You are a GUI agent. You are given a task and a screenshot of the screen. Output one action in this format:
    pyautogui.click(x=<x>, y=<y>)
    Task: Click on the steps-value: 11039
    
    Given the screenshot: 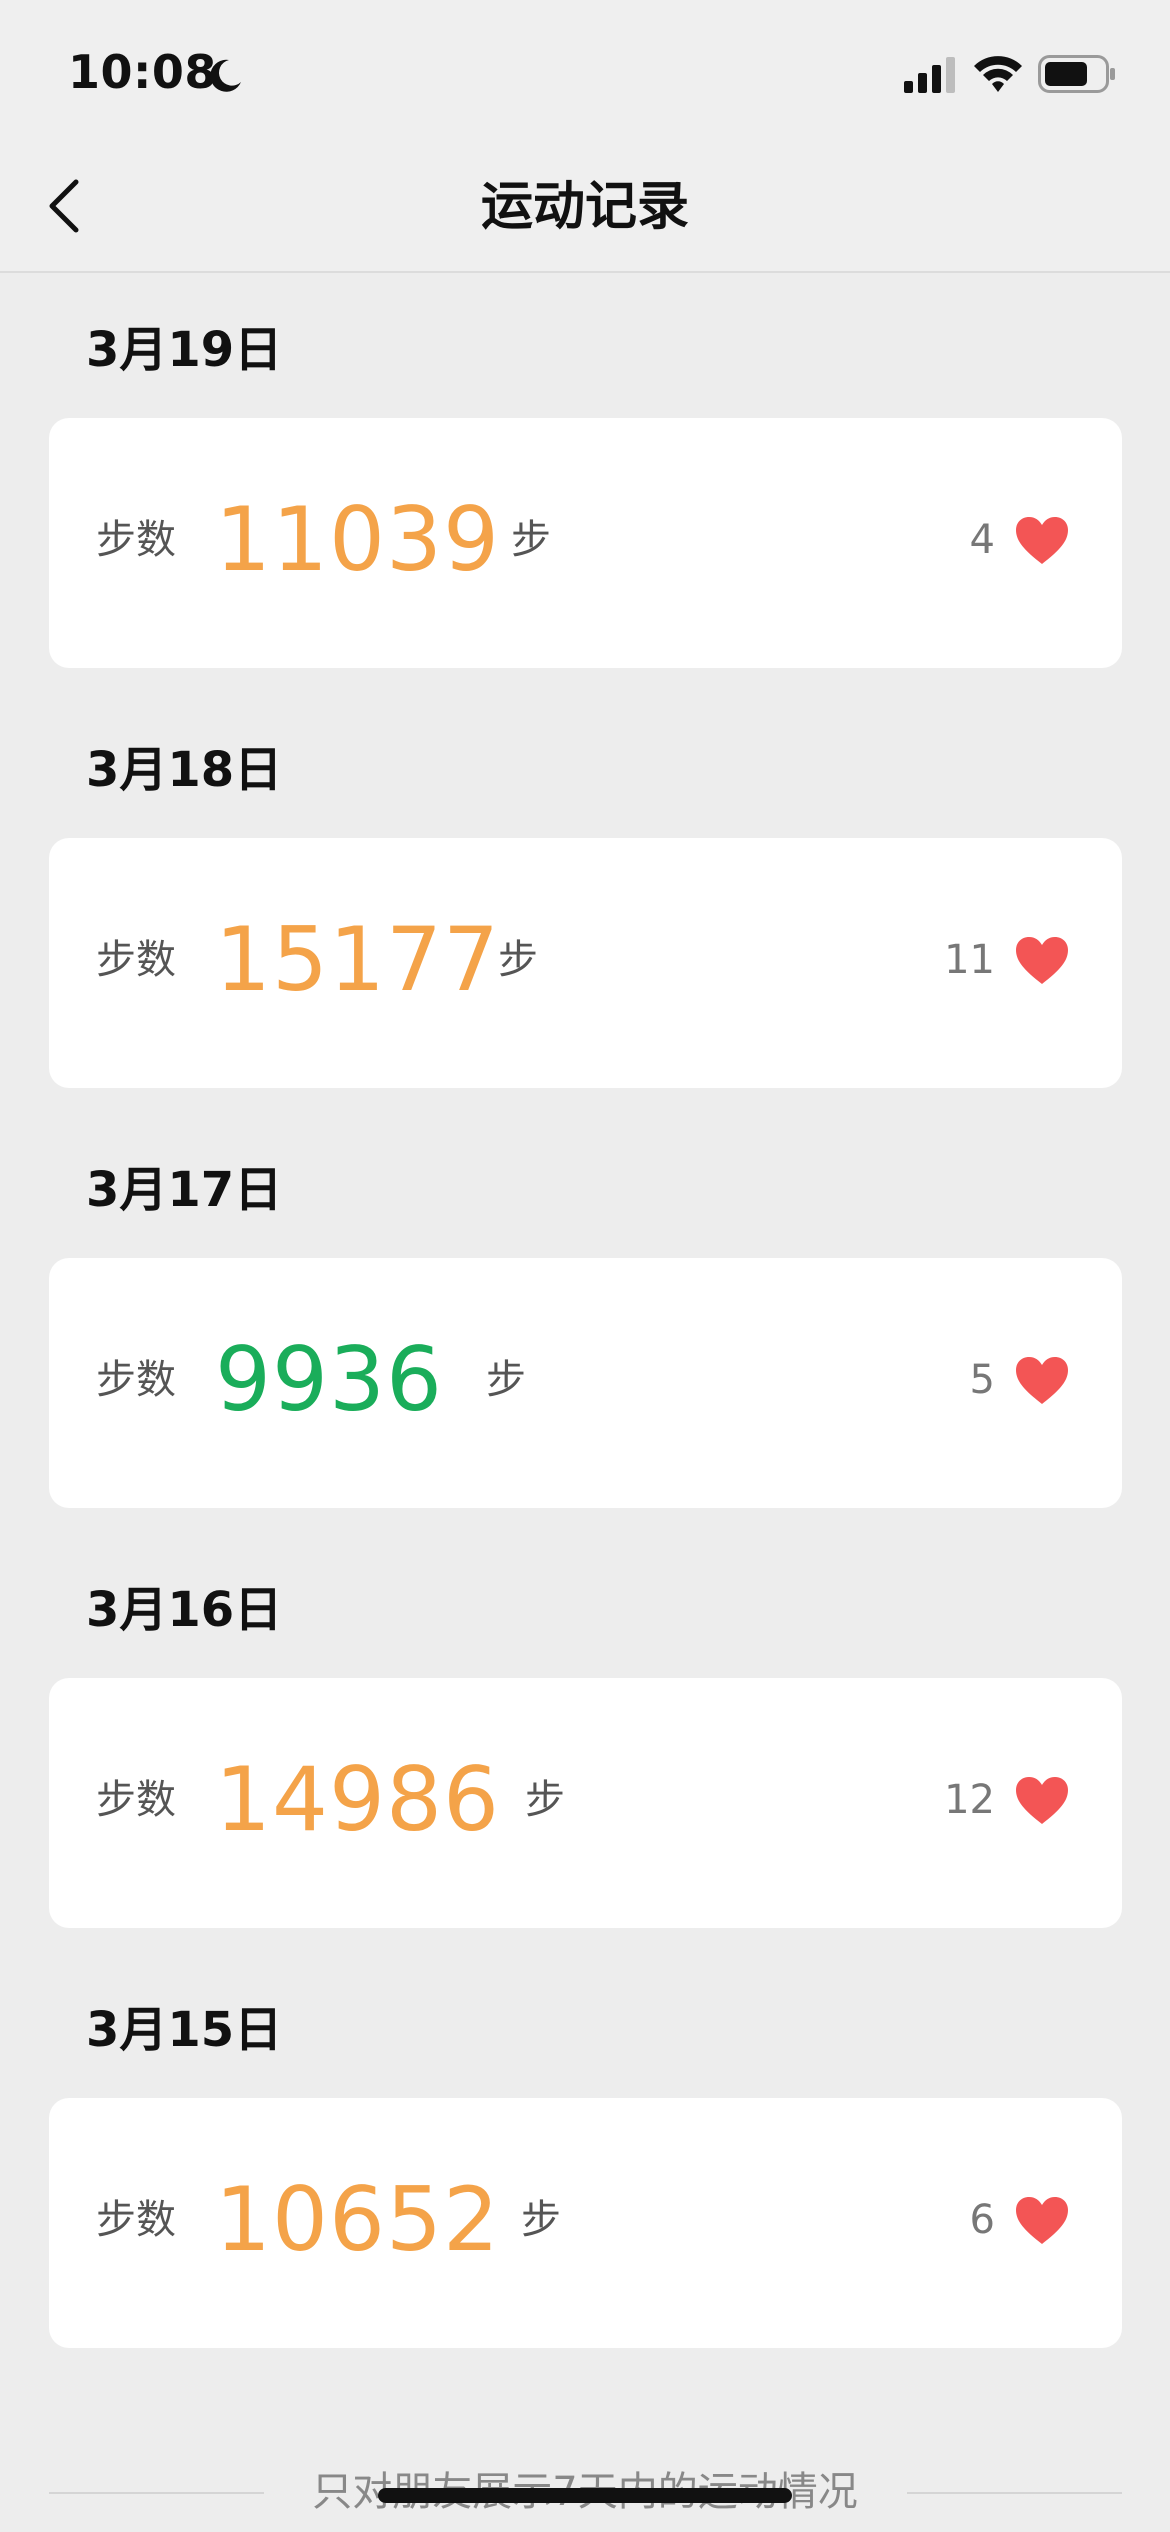 What is the action you would take?
    pyautogui.click(x=357, y=539)
    